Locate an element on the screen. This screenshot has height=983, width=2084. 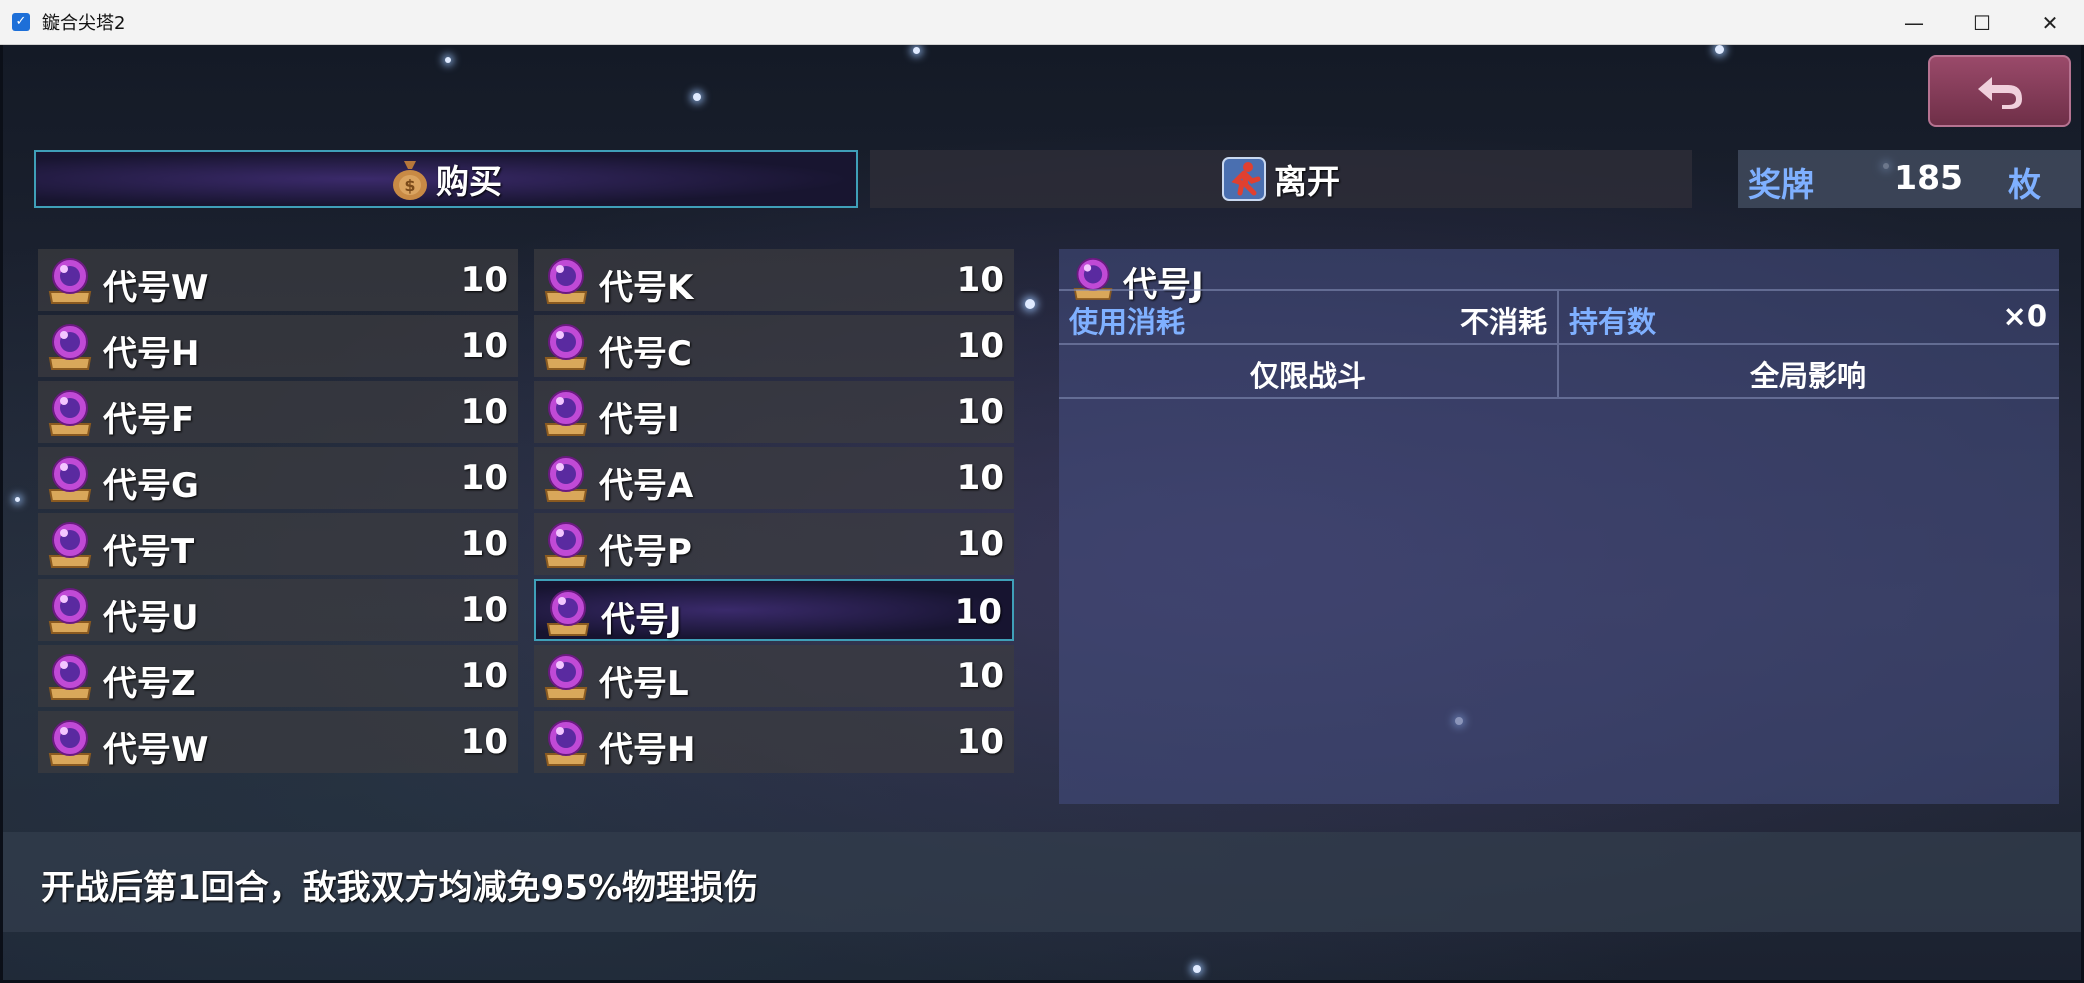
item-name: 代号A is located at coordinates (646, 486).